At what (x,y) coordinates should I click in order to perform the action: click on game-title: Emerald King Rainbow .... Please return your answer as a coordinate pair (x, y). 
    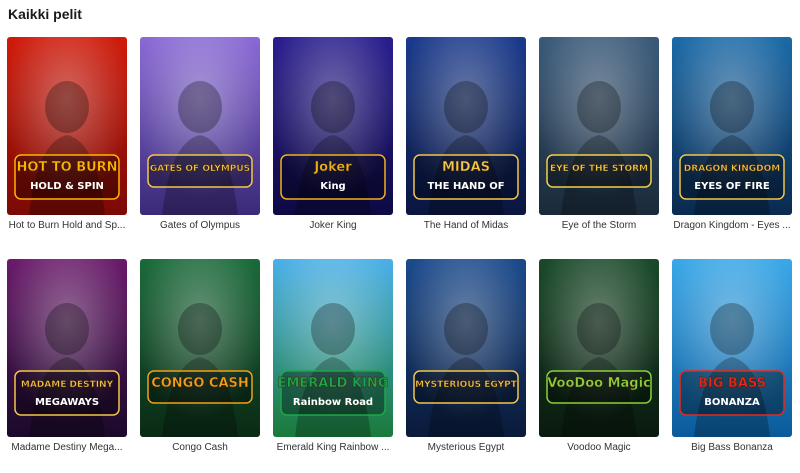
    Looking at the image, I should click on (333, 447).